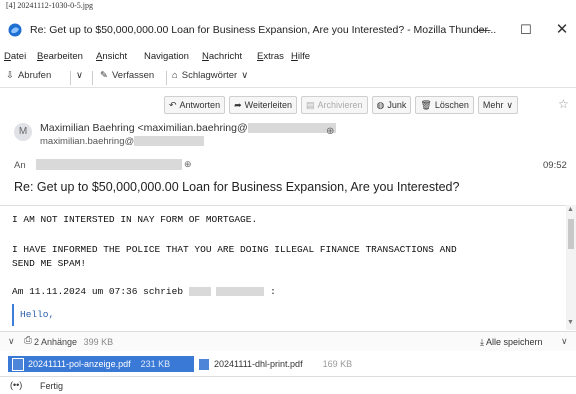 This screenshot has width=576, height=394. I want to click on archive-icon: ▤, so click(310, 104).